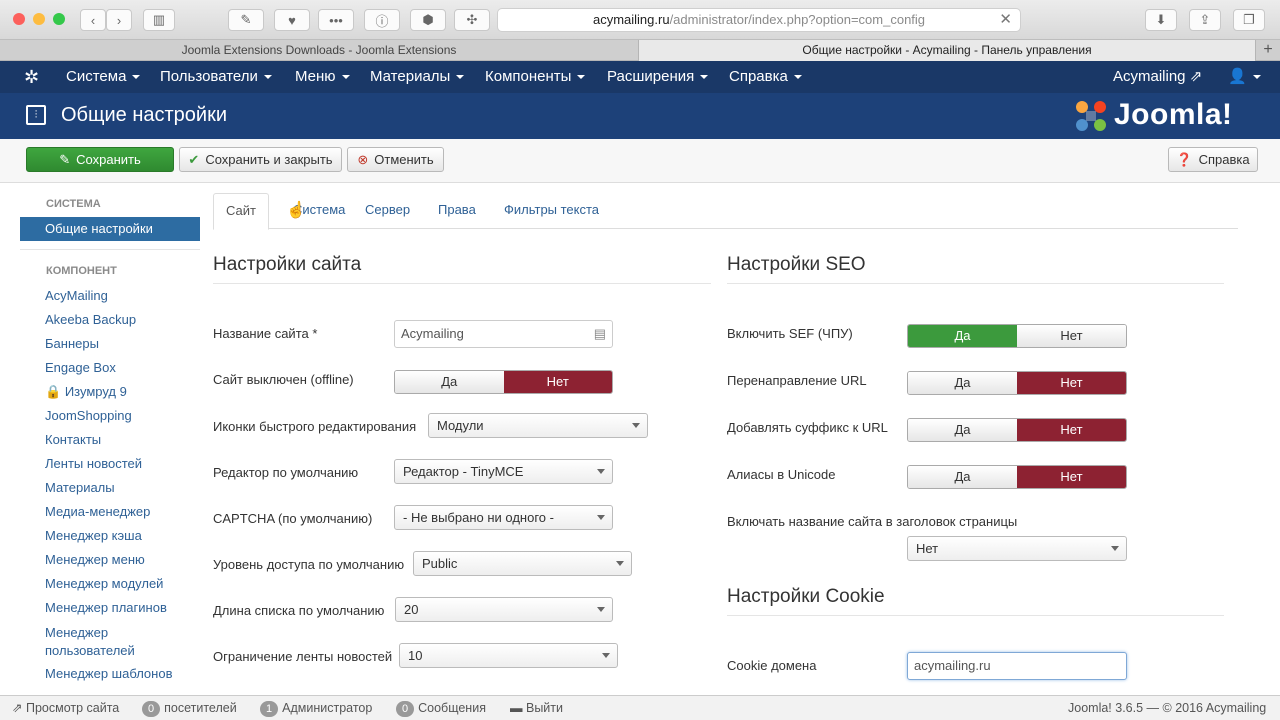 The image size is (1280, 720). I want to click on url-host: acymailing.ru, so click(631, 19).